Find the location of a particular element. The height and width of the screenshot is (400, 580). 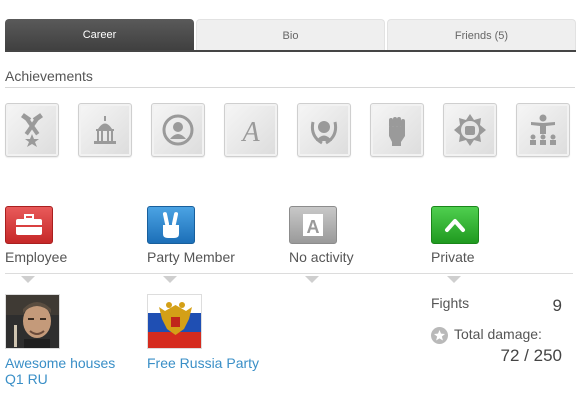

party-member-badge is located at coordinates (171, 225).